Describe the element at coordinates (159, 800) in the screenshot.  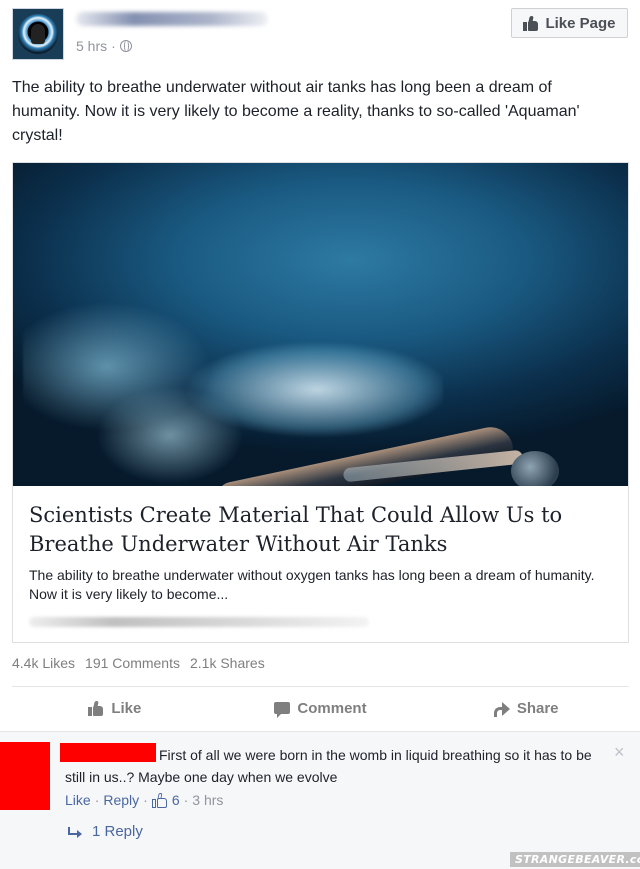
I see `thumbs-up-outline-icon` at that location.